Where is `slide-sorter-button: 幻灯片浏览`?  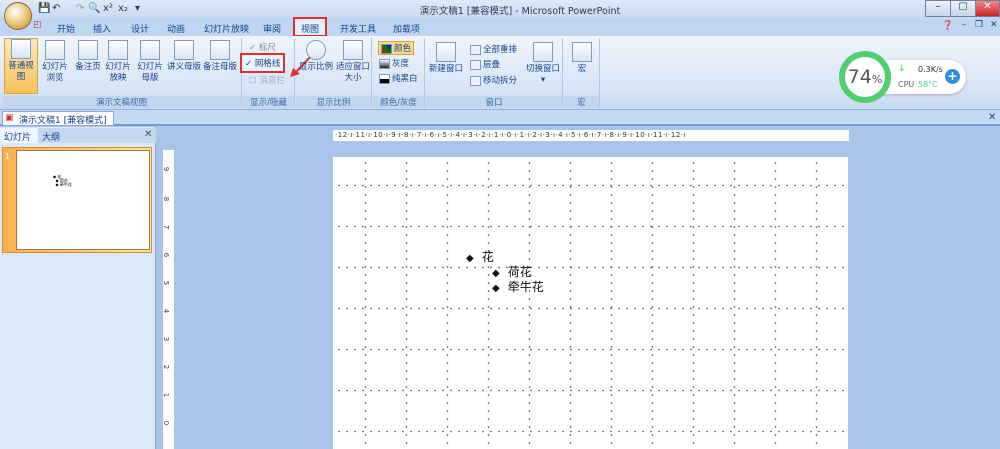
slide-sorter-button: 幻灯片浏览 is located at coordinates (55, 62).